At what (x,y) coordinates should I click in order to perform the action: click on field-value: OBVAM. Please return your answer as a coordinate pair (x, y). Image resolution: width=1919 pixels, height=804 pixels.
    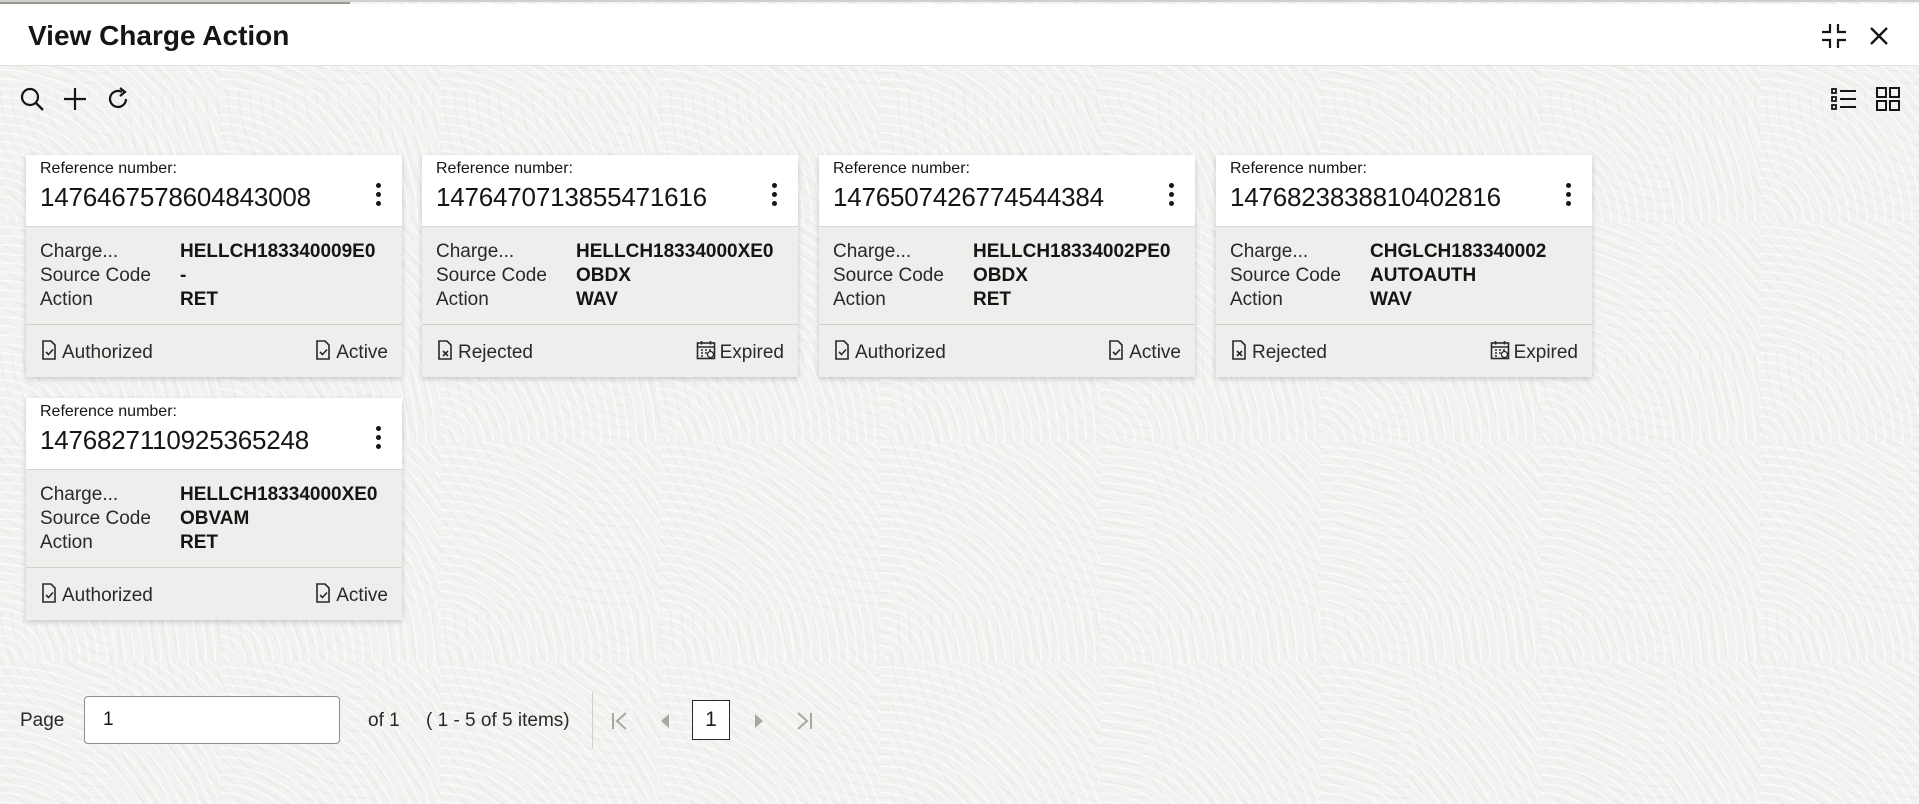
    Looking at the image, I should click on (215, 518).